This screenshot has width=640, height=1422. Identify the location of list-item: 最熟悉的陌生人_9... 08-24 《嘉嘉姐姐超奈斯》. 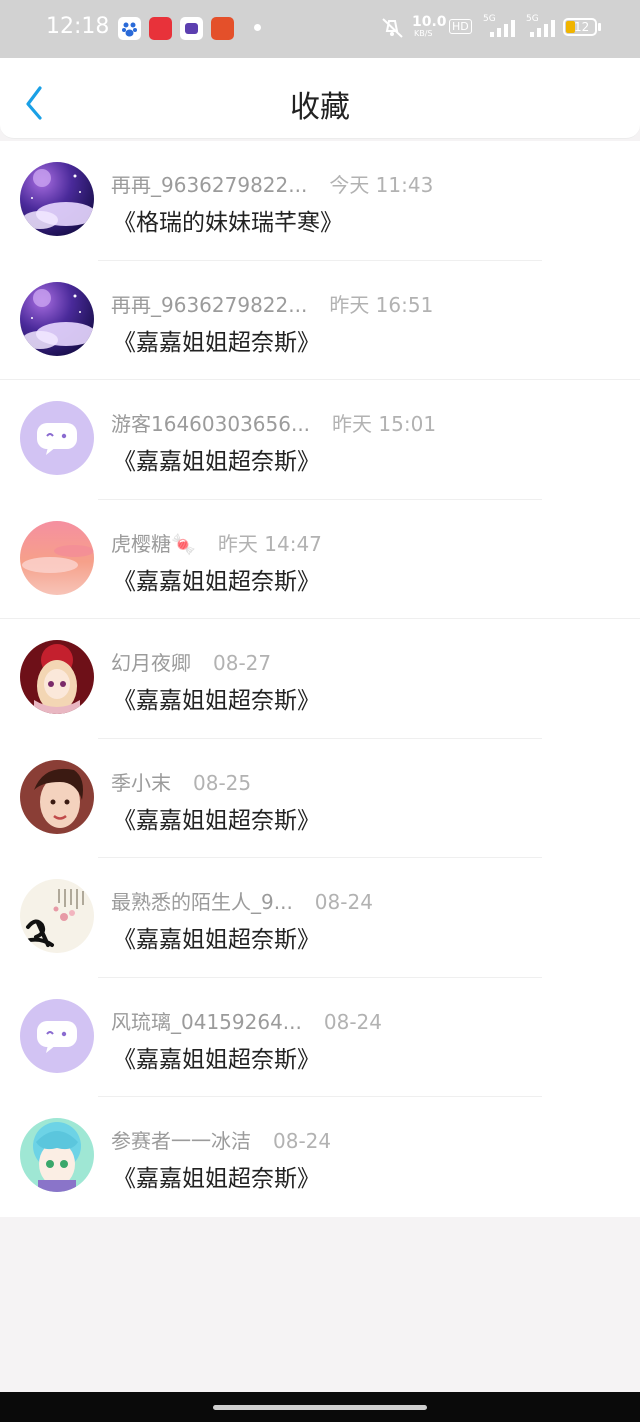
(320, 918).